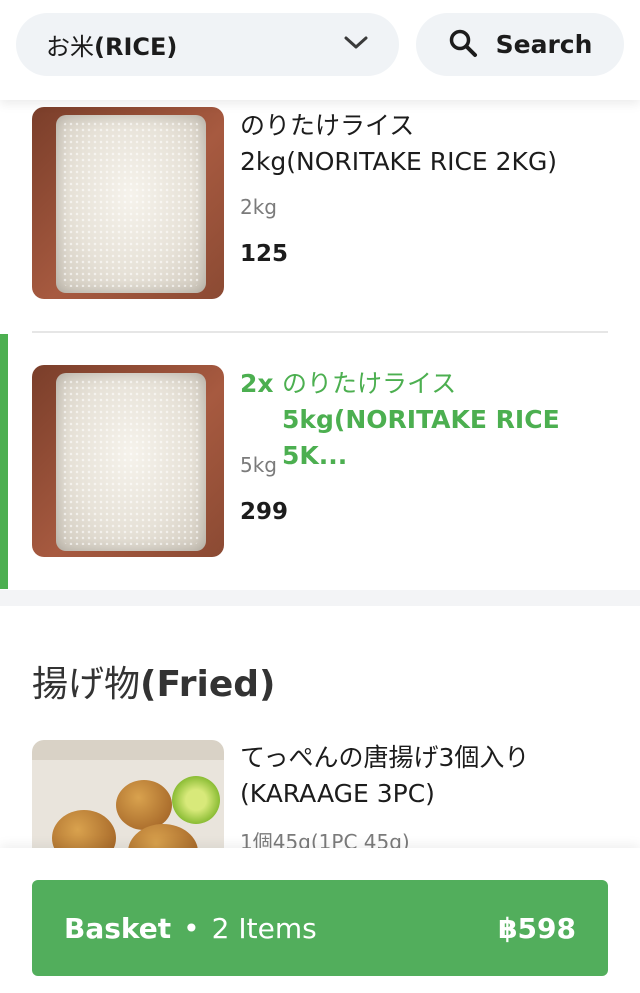 The width and height of the screenshot is (640, 993). I want to click on search-label: Search, so click(544, 44).